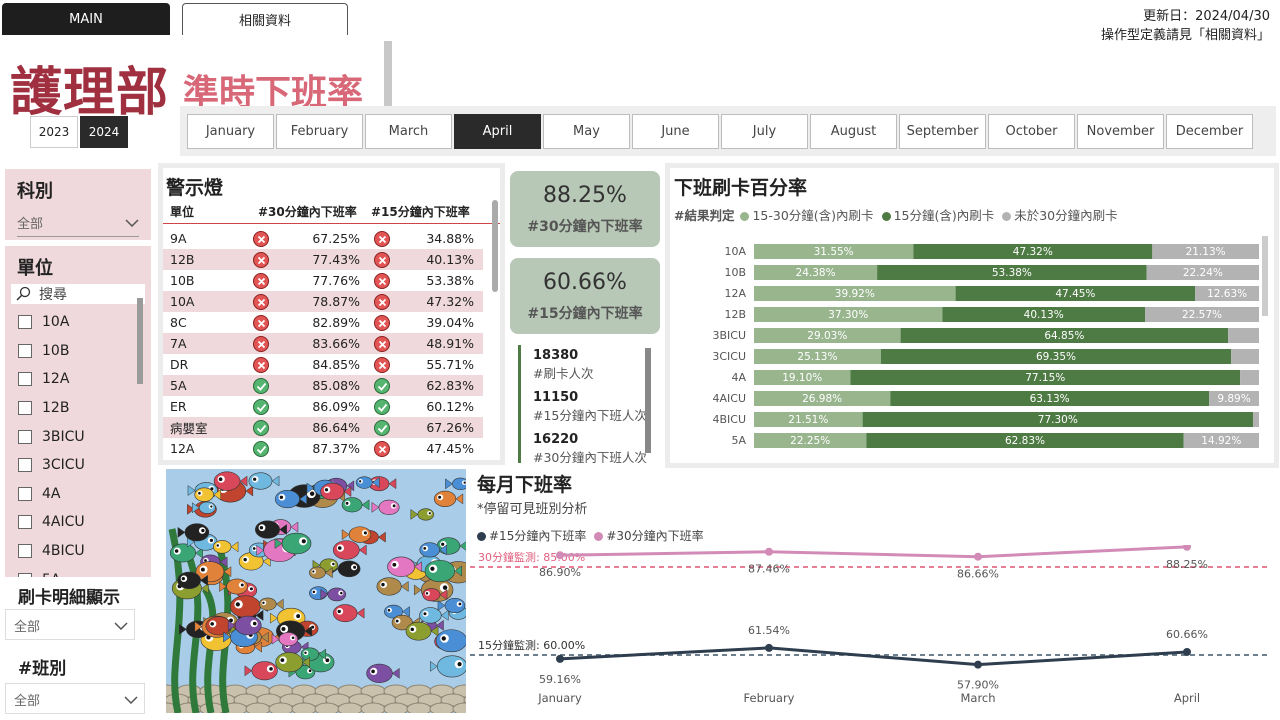  What do you see at coordinates (323, 322) in the screenshot?
I see `table-row: 8C 82.89% 39.04%` at bounding box center [323, 322].